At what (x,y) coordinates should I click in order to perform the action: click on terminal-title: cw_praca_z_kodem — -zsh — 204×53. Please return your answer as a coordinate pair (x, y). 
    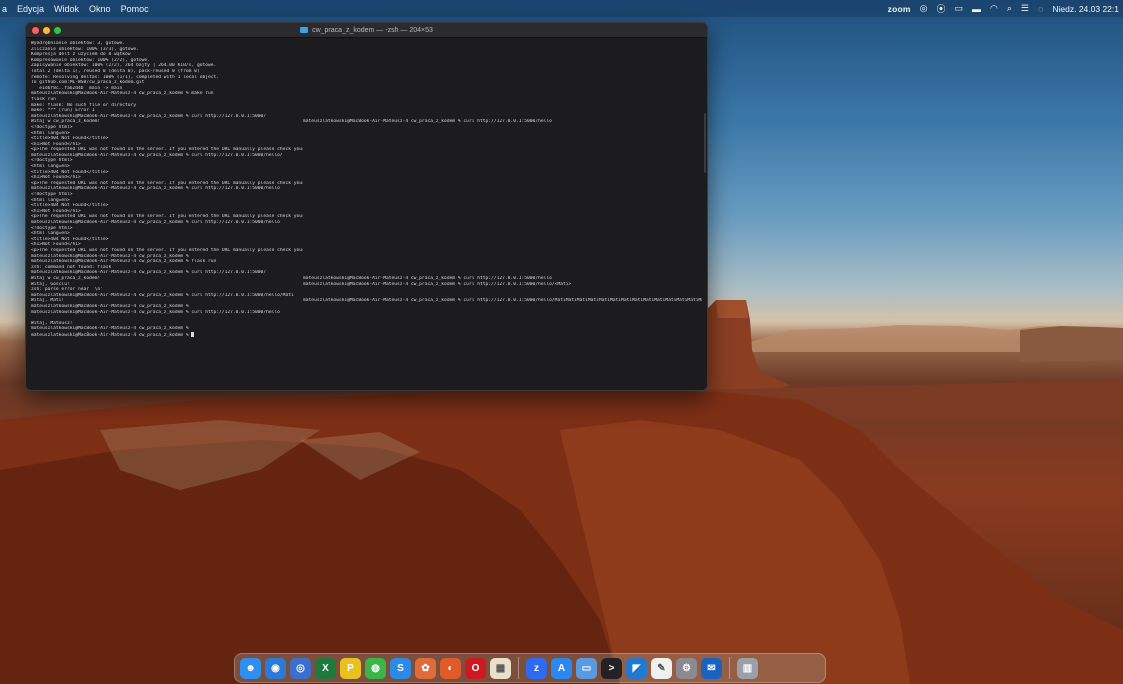
    Looking at the image, I should click on (366, 30).